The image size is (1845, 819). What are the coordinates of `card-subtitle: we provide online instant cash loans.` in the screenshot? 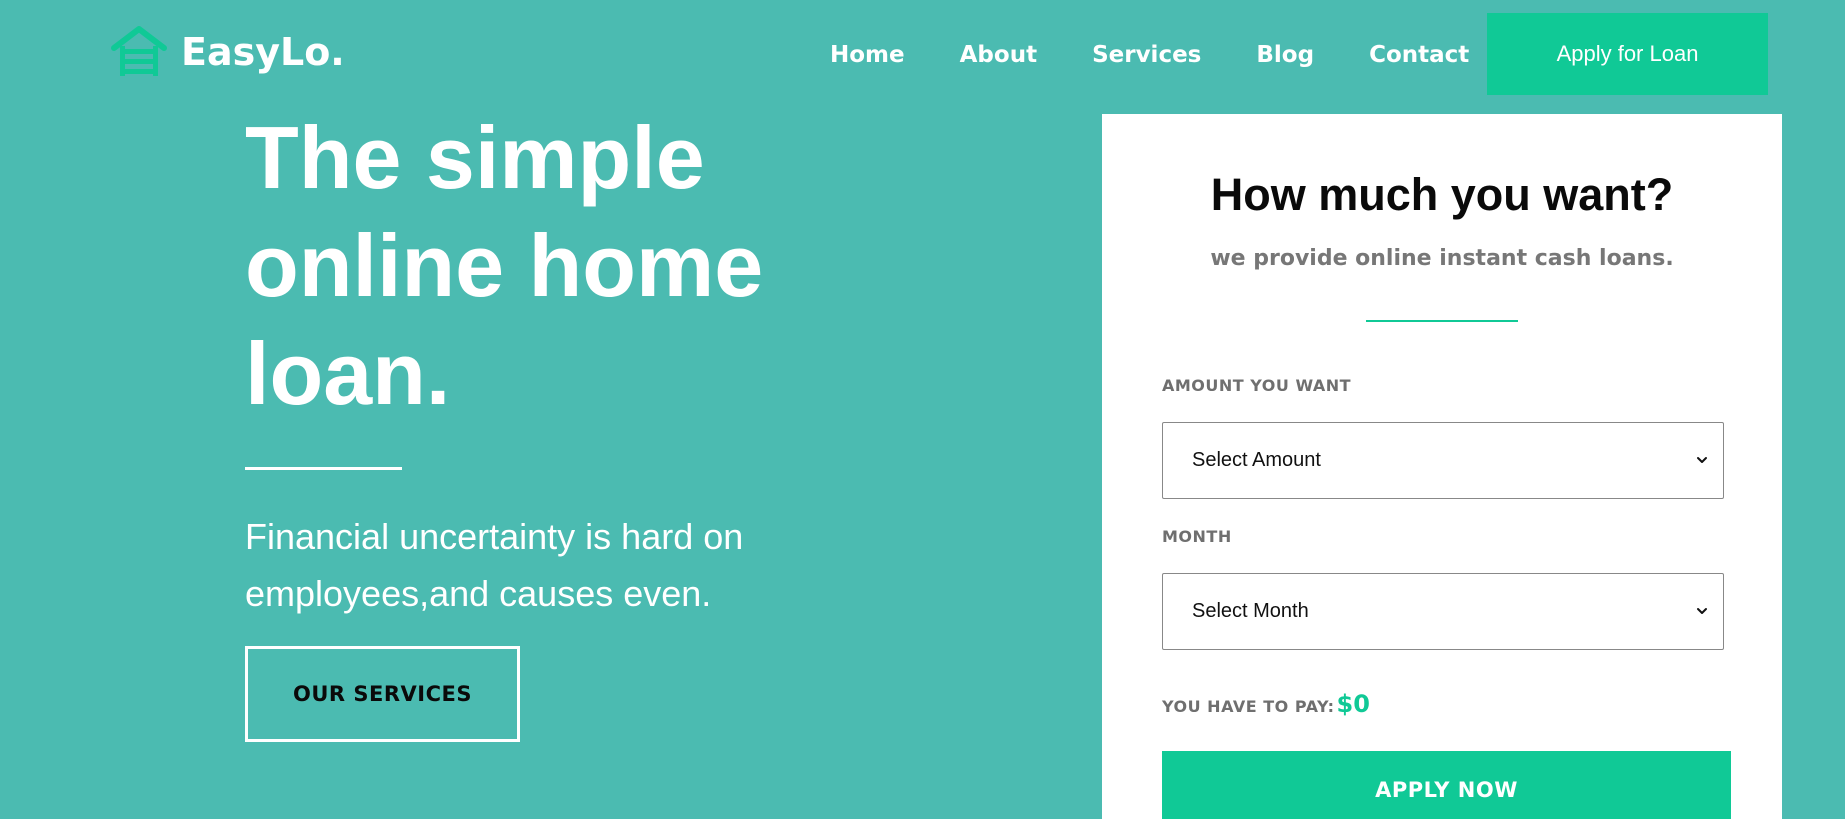 It's located at (1442, 258).